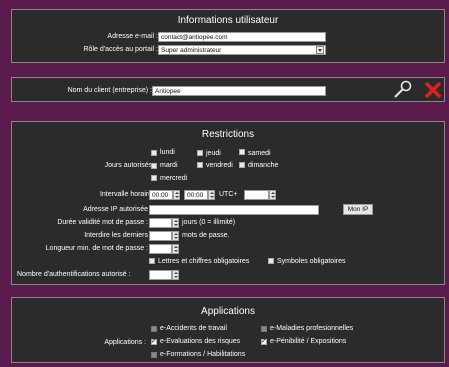 This screenshot has height=367, width=449. I want to click on app-label-maladies: e-Maladies profesionnelles, so click(312, 328).